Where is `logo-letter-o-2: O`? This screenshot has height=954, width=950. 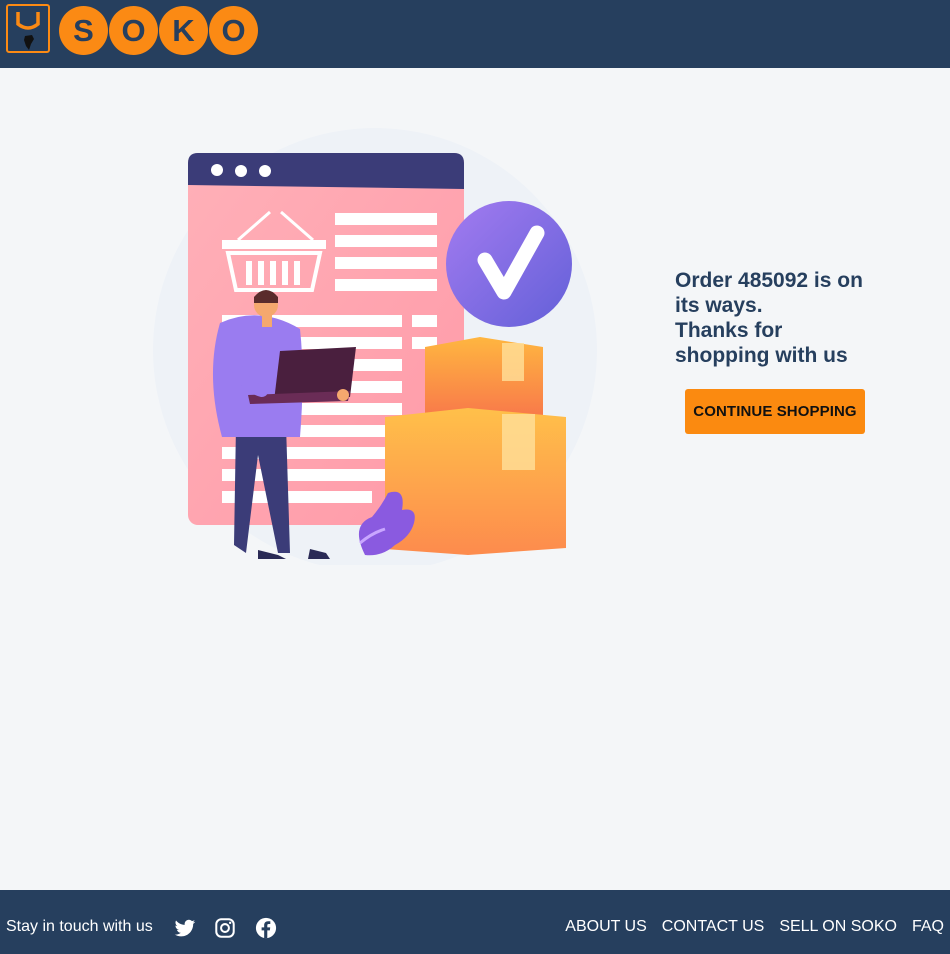
logo-letter-o-2: O is located at coordinates (233, 30).